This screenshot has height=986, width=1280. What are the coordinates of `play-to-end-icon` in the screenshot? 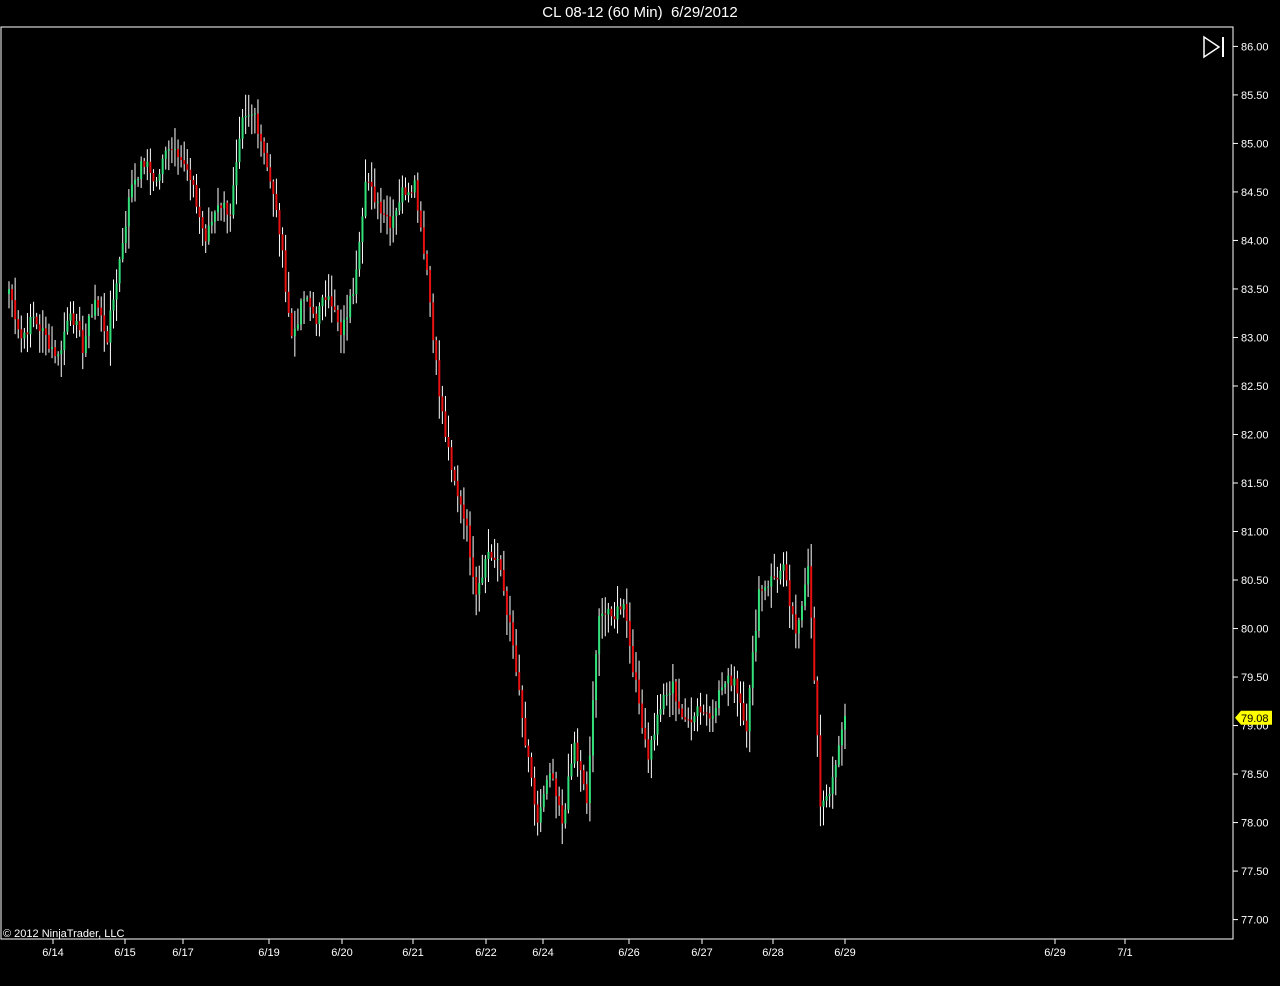 It's located at (1213, 47).